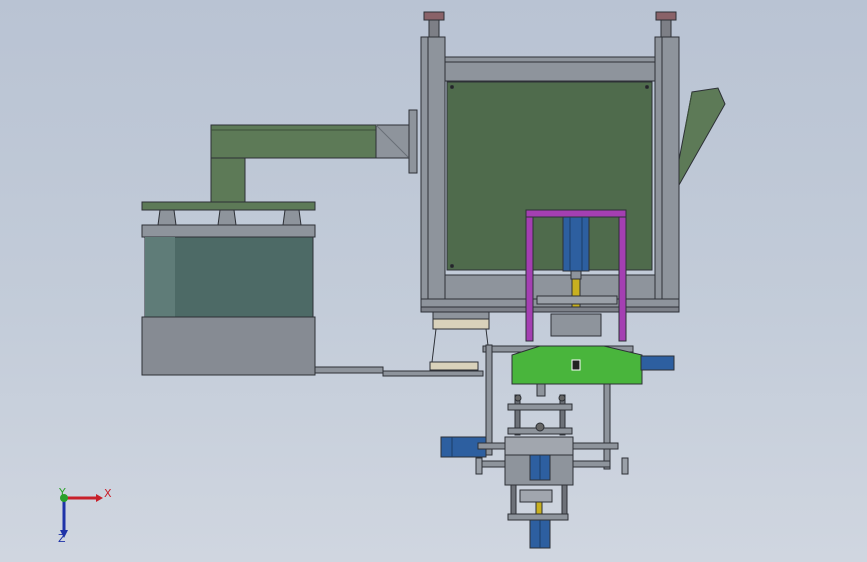 The width and height of the screenshot is (867, 562). Describe the element at coordinates (62, 538) in the screenshot. I see `axis-z-label: Z` at that location.